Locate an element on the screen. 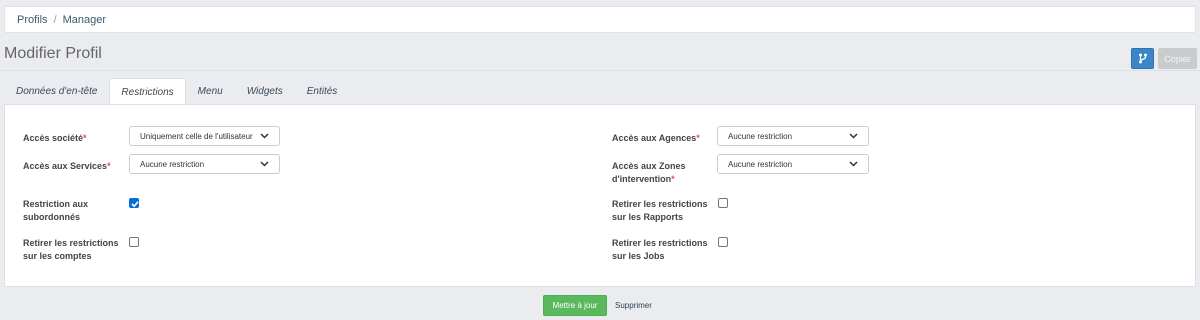 The width and height of the screenshot is (1200, 320). acces-services-select: Aucune restriction is located at coordinates (204, 164).